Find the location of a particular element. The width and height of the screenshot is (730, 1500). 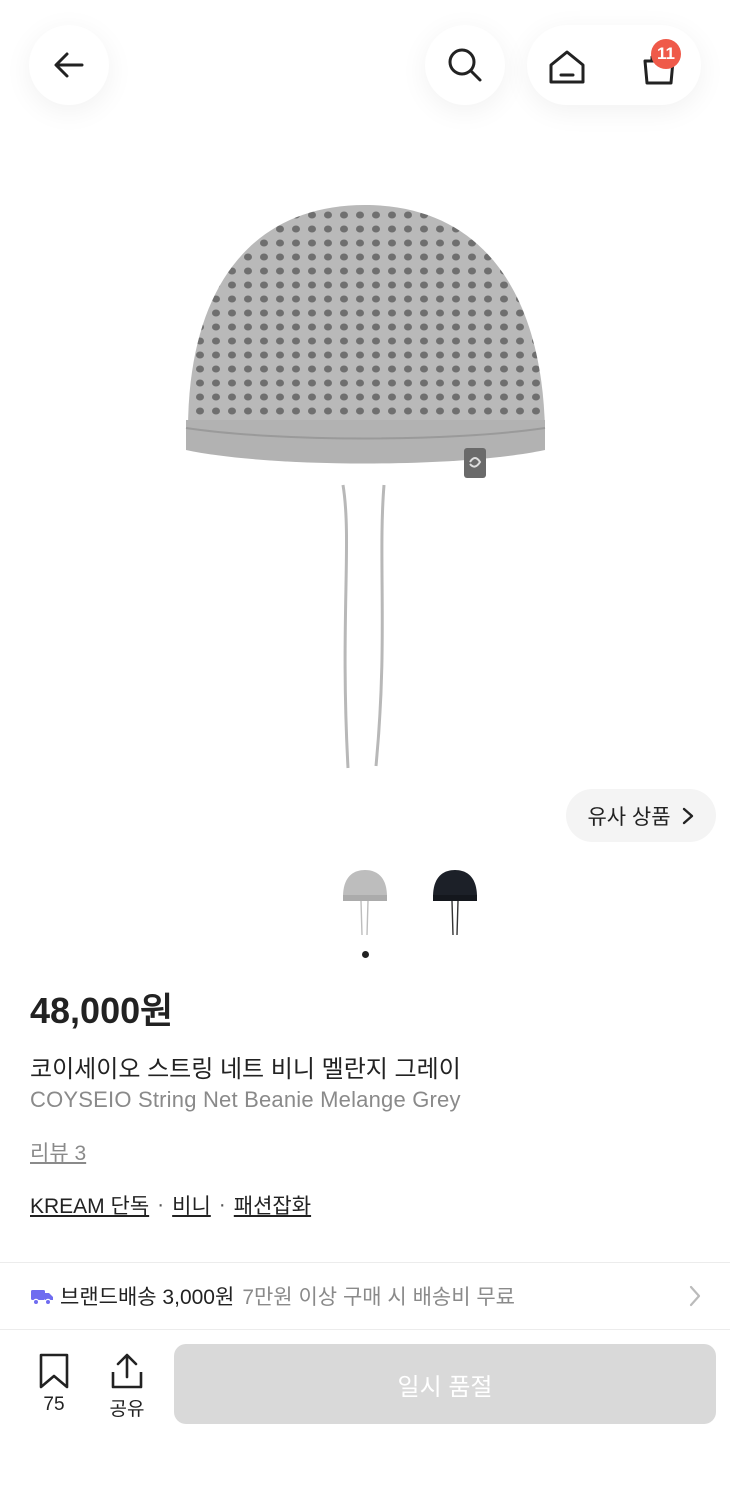

product-name-en: COYSEIO String Net Beanie Melange Grey is located at coordinates (245, 1099).